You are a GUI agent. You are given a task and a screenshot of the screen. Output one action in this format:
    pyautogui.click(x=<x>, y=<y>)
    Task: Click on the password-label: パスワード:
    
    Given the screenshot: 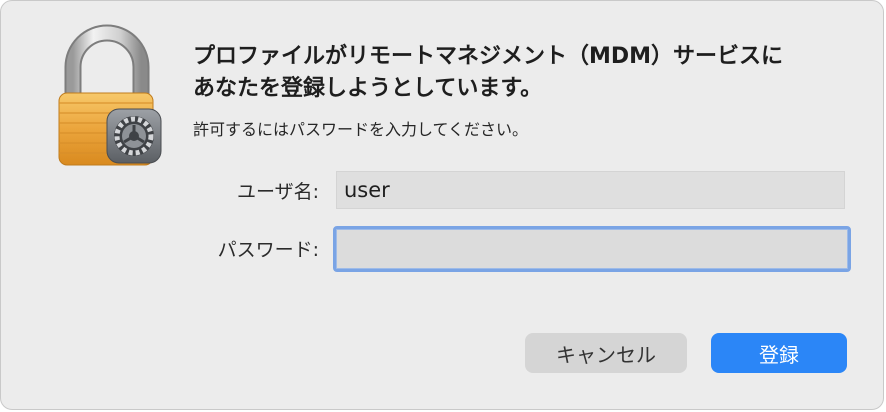 What is the action you would take?
    pyautogui.click(x=268, y=250)
    